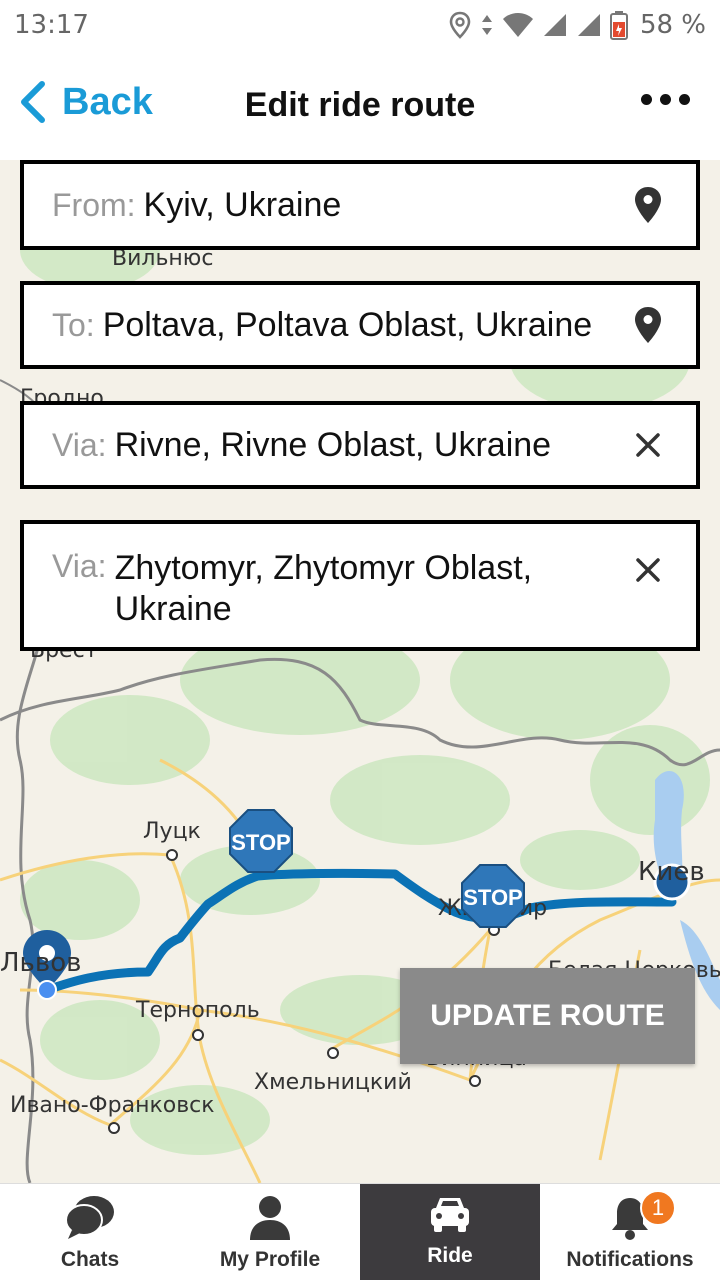 The image size is (720, 1280). I want to click on map-label-ternopil: Тернополь, so click(198, 1010).